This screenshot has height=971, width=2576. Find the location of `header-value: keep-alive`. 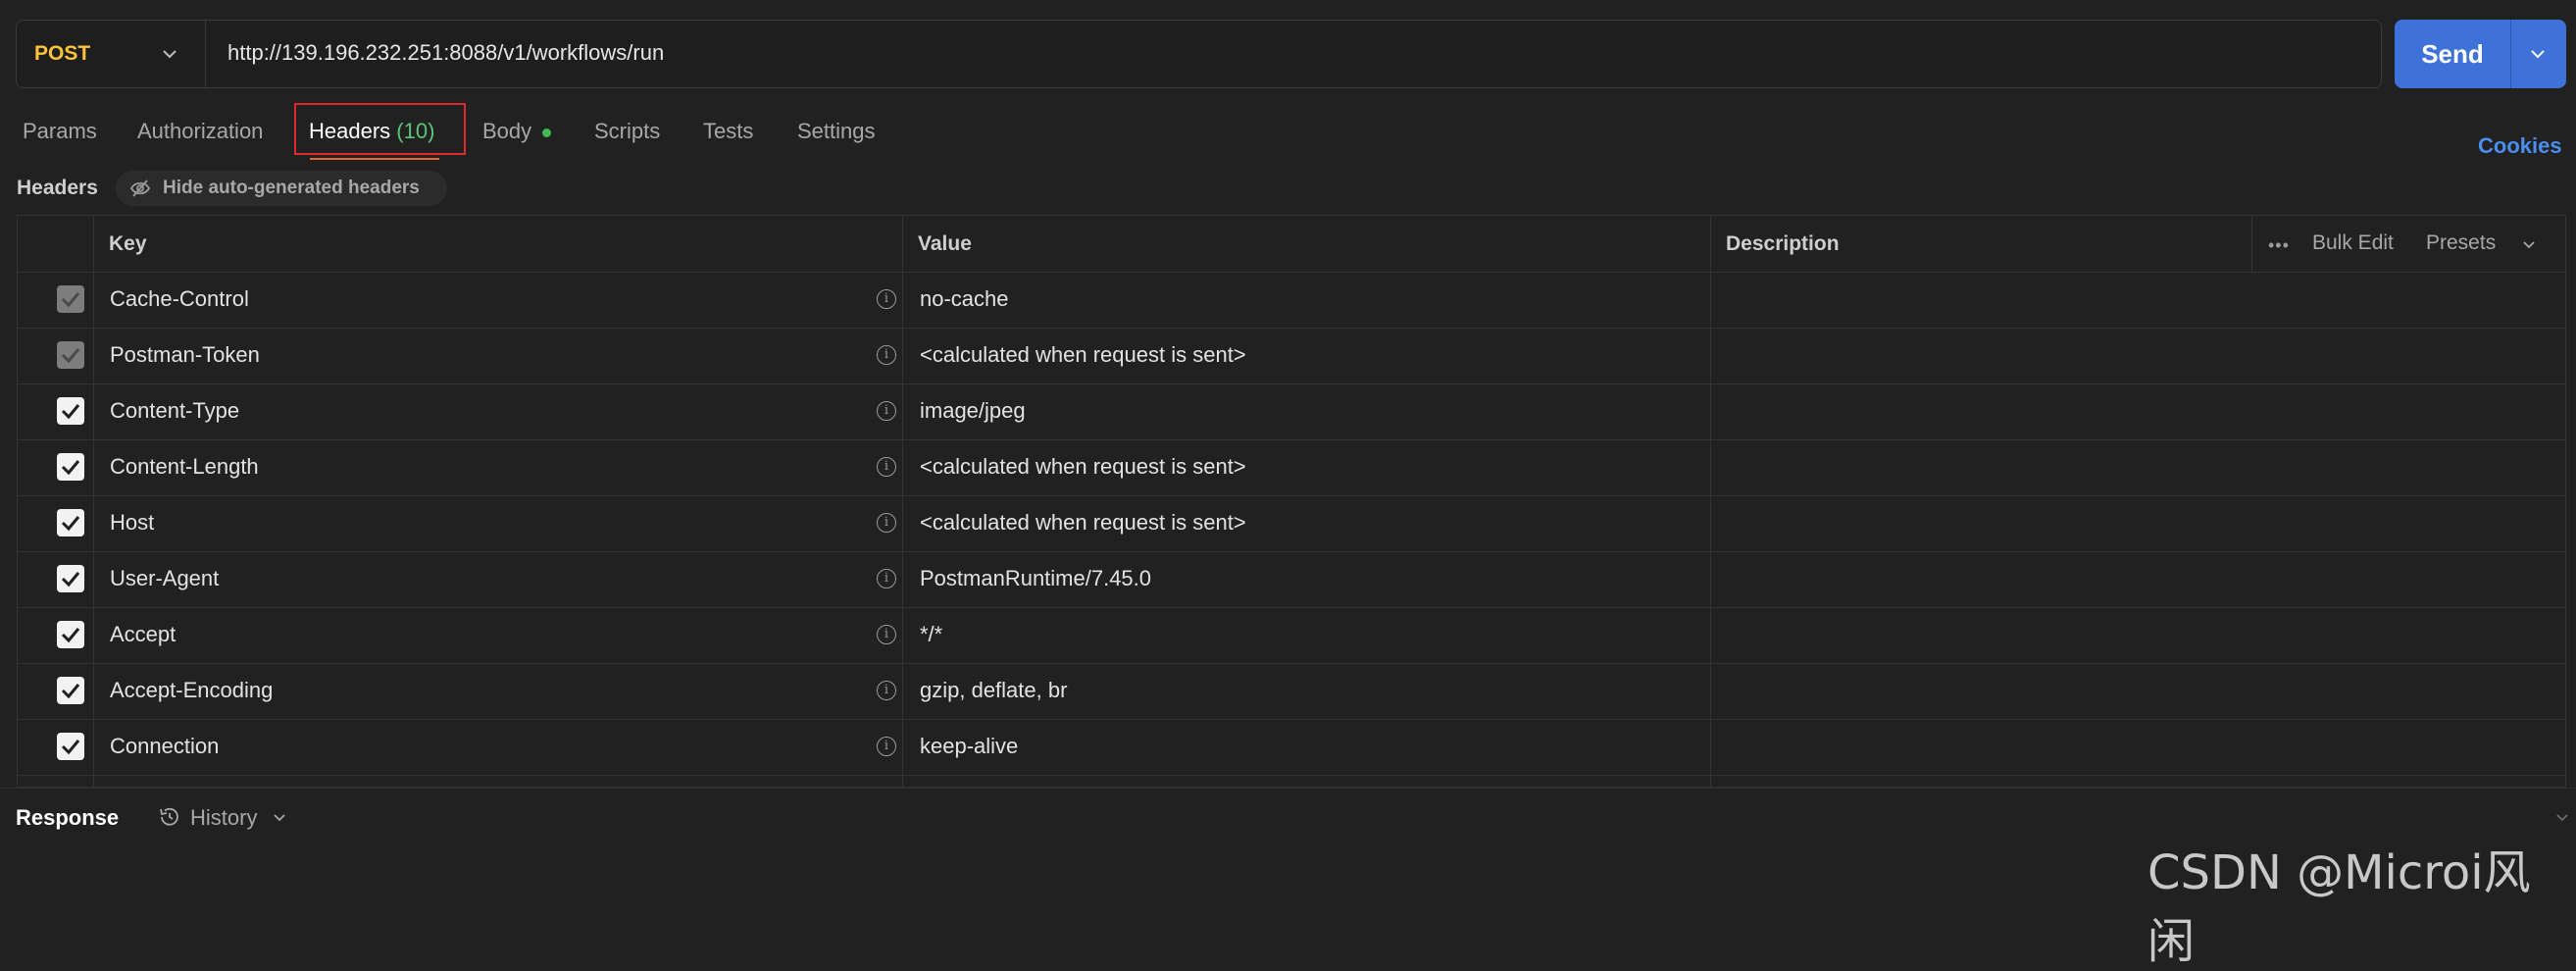

header-value: keep-alive is located at coordinates (969, 746).